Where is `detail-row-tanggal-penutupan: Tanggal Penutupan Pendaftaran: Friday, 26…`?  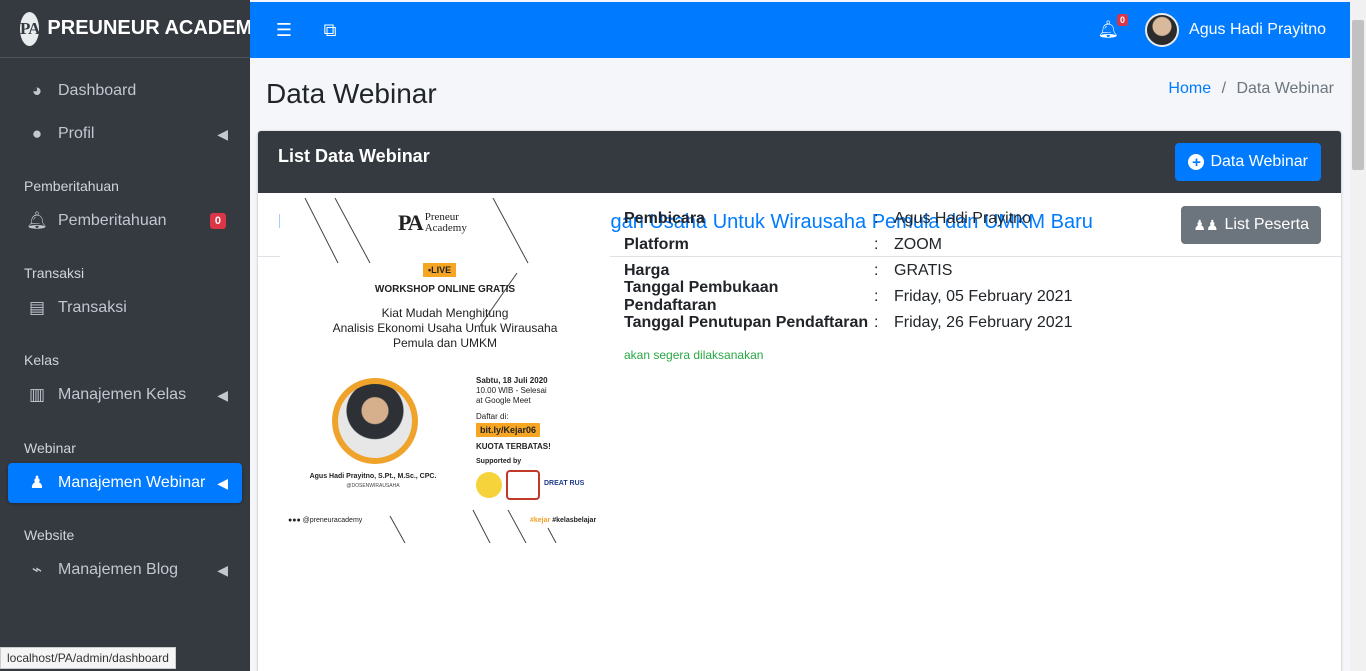 detail-row-tanggal-penutupan: Tanggal Penutupan Pendaftaran: Friday, 26… is located at coordinates (848, 323).